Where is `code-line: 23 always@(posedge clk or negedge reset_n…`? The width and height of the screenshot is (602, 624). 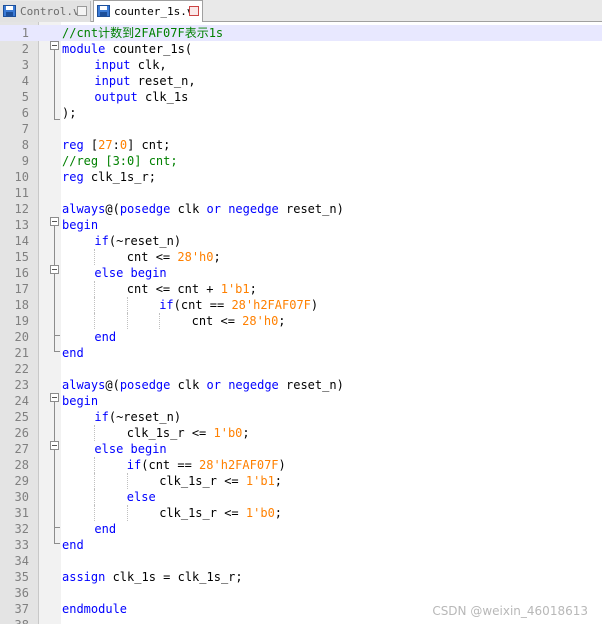
code-line: 23 always@(posedge clk or negedge reset_n… is located at coordinates (301, 385).